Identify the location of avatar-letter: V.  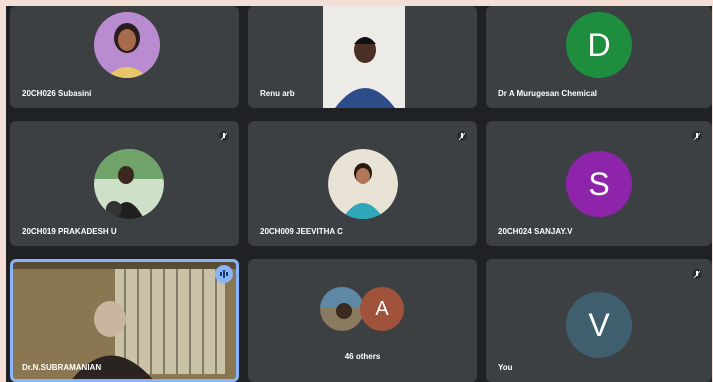
(599, 324).